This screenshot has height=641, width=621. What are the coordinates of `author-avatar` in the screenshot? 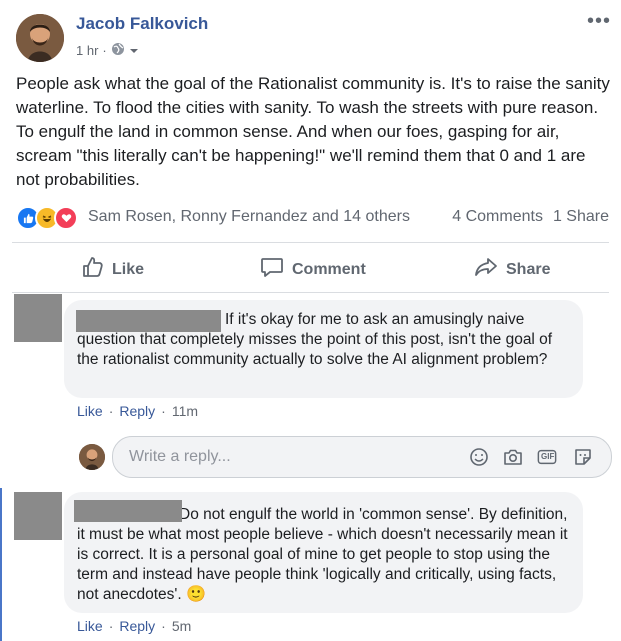 It's located at (40, 38).